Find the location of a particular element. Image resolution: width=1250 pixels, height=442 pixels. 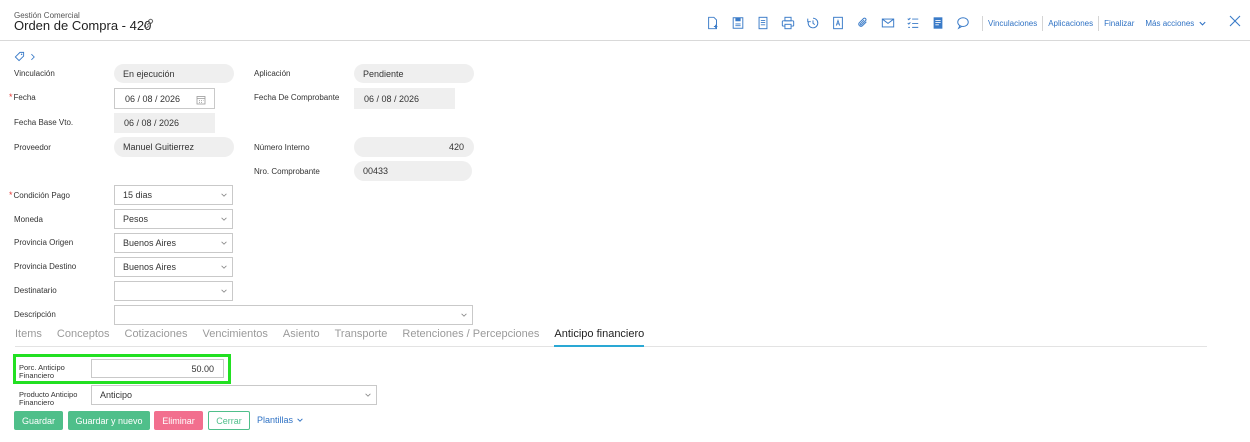

provincia-destino-label: Provincia Destino is located at coordinates (45, 266).